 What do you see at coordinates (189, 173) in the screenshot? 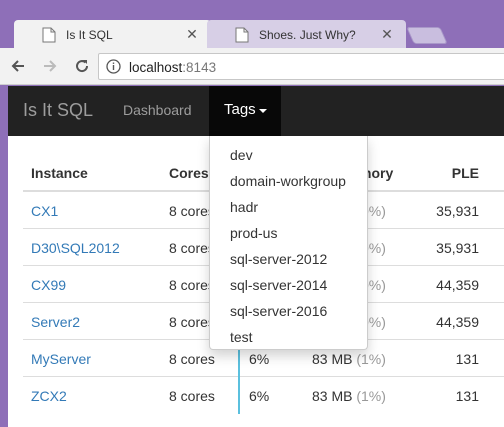
I see `header-cores: Cores` at bounding box center [189, 173].